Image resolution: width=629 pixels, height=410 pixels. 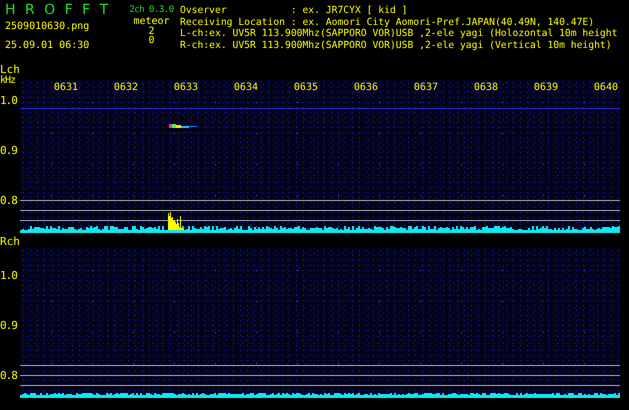 What do you see at coordinates (47, 45) in the screenshot?
I see `timestamp: 25.09.01 06:30` at bounding box center [47, 45].